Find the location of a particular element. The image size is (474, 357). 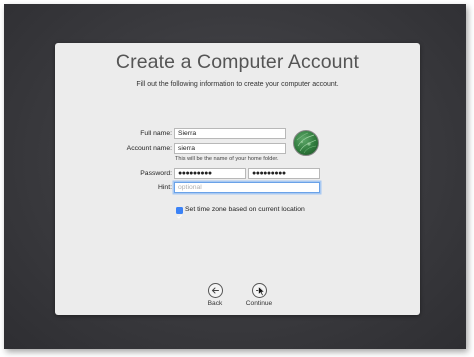

hint-placeholder: optional is located at coordinates (190, 187).